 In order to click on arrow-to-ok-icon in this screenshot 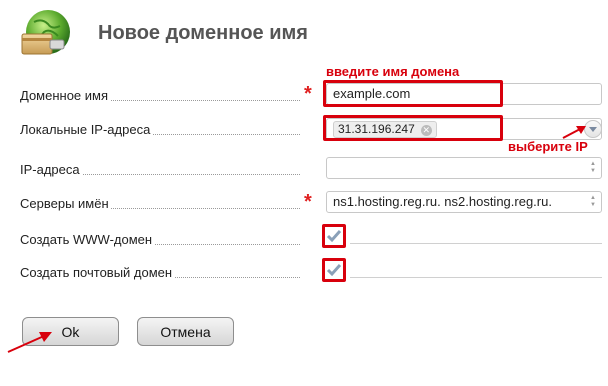, I will do `click(29, 342)`.